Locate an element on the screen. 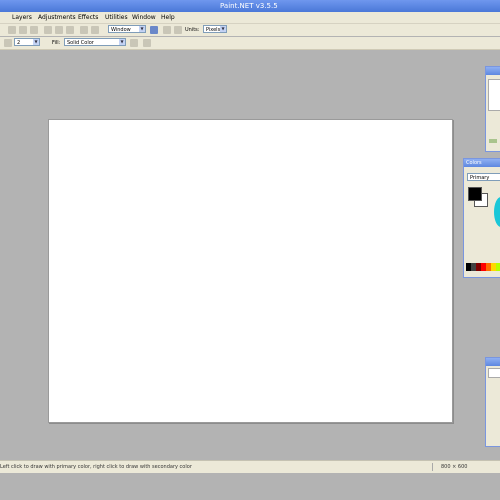  history-item is located at coordinates (494, 373).